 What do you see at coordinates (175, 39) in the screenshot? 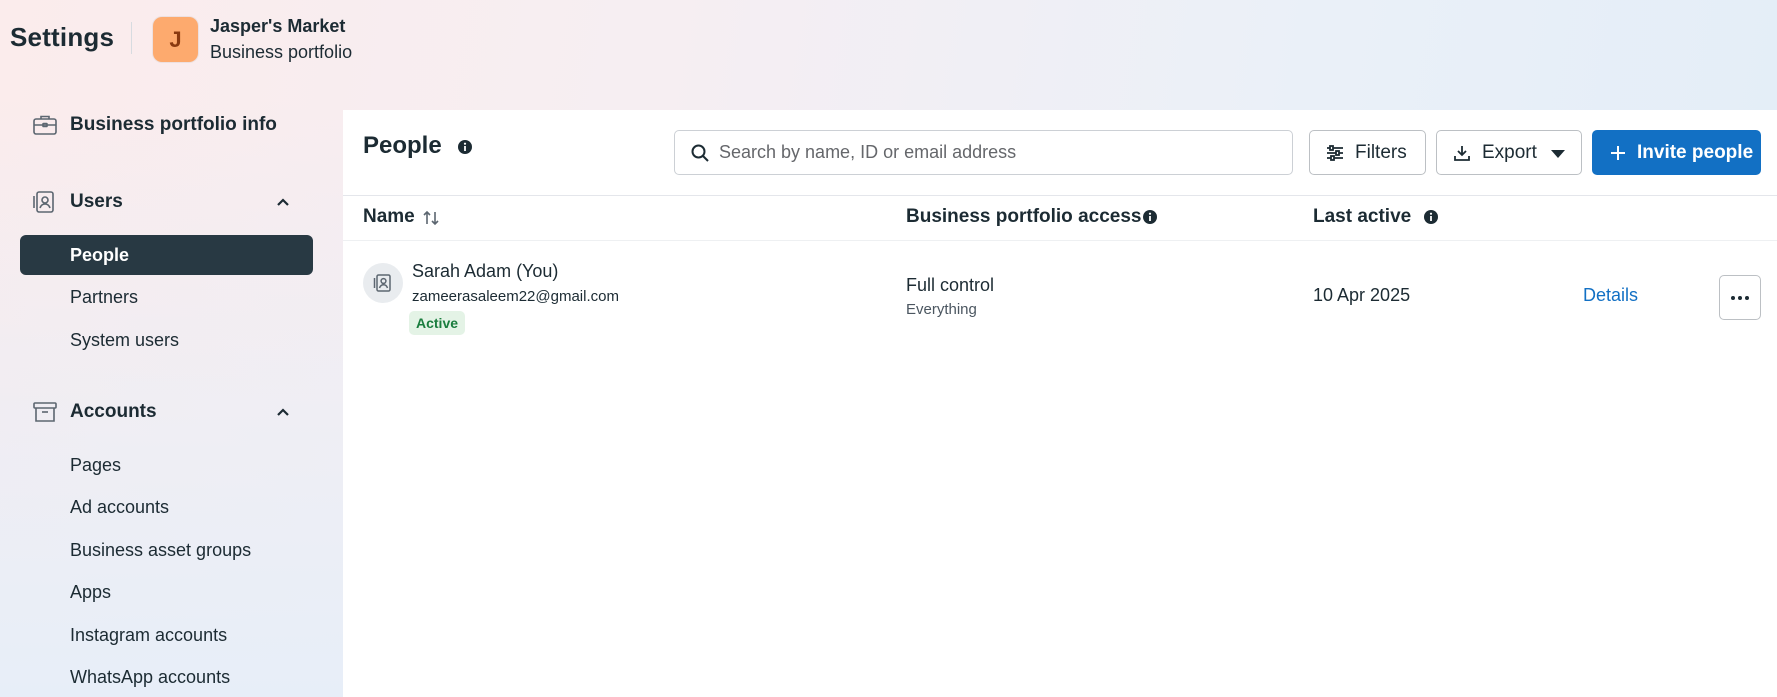
I see `business-avatar: J` at bounding box center [175, 39].